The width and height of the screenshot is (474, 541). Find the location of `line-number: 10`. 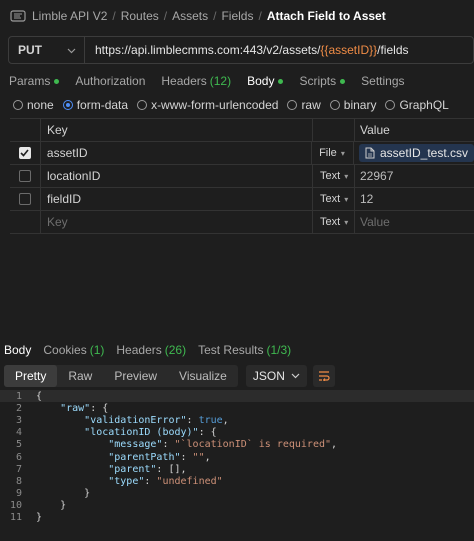

line-number: 10 is located at coordinates (15, 506).